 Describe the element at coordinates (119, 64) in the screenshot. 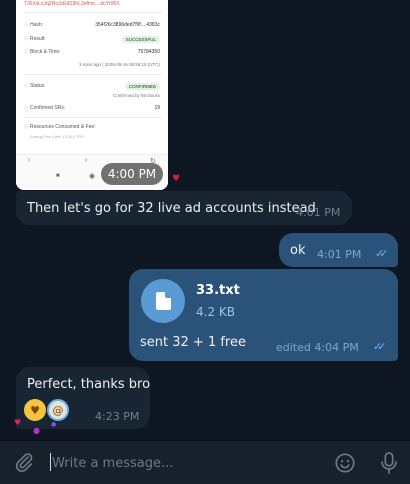

I see `block-time-sub: 3 mins ago | 2025-09-16 08:56:15 (UTC)` at that location.